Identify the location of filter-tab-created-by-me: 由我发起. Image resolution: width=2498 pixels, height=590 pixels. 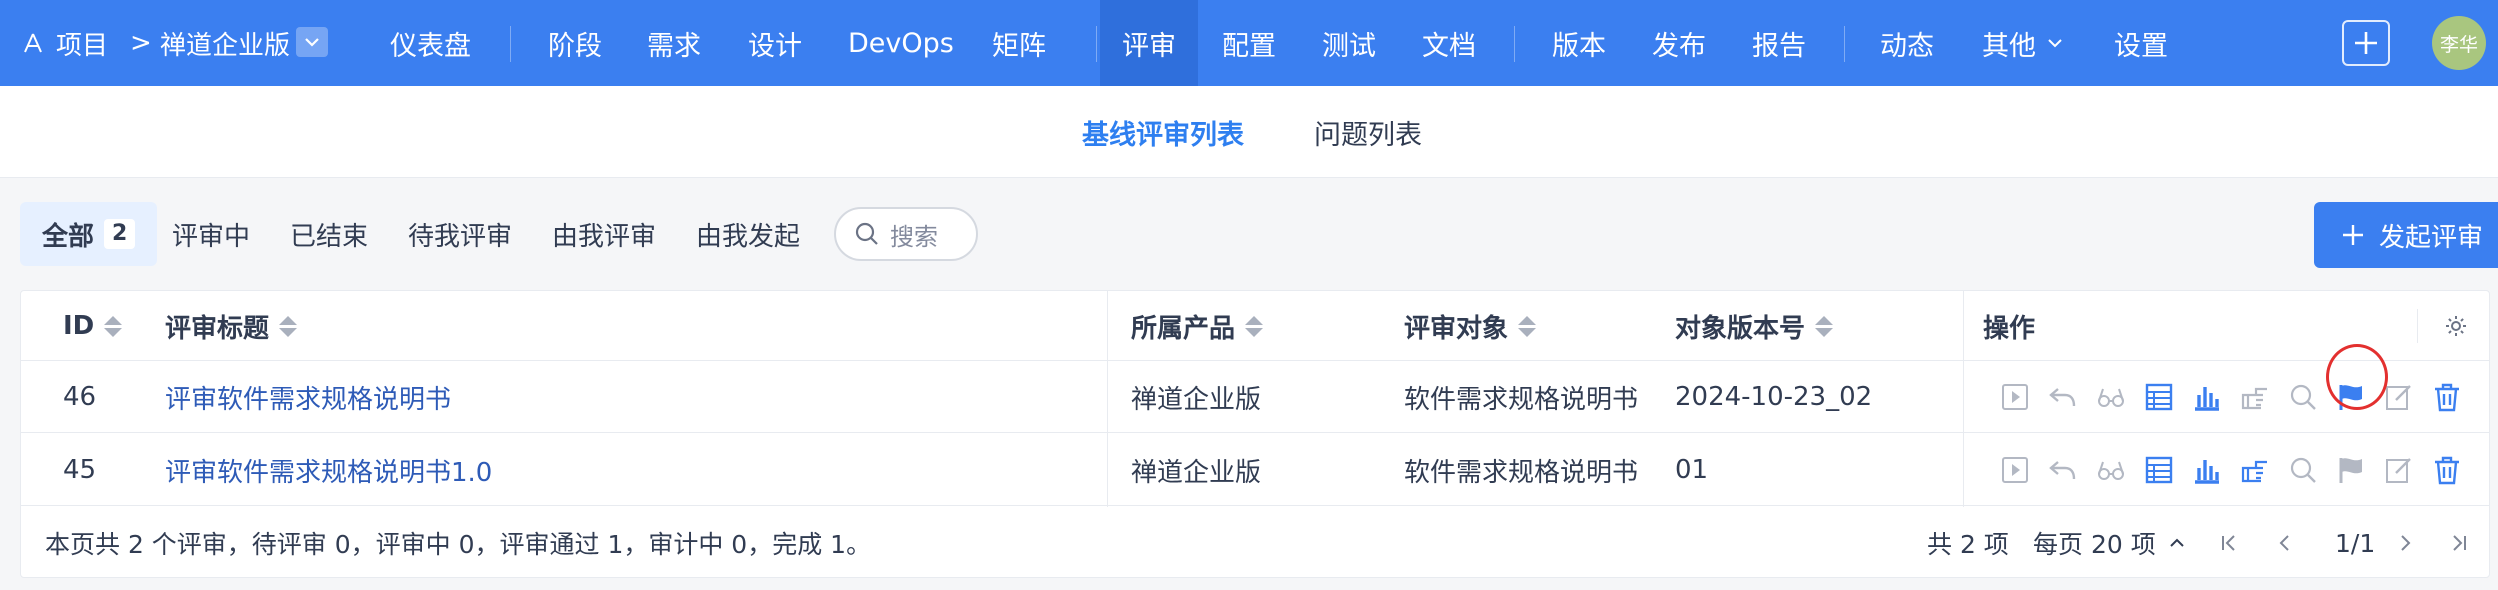
(748, 234).